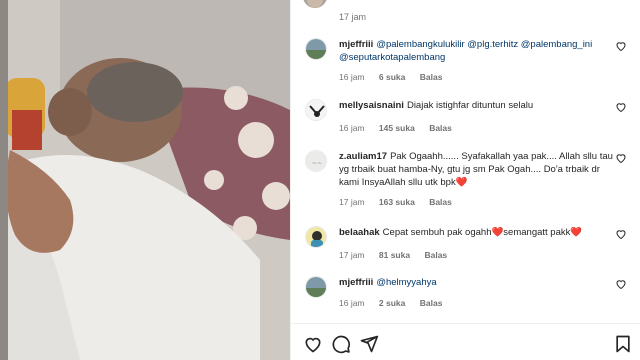  What do you see at coordinates (406, 282) in the screenshot?
I see `mention-link: @helmyyahya` at bounding box center [406, 282].